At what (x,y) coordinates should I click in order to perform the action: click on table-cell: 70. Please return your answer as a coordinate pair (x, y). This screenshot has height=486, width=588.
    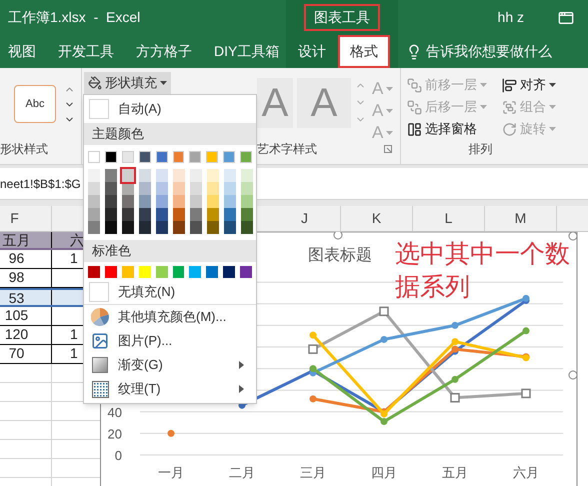
    Looking at the image, I should click on (26, 354).